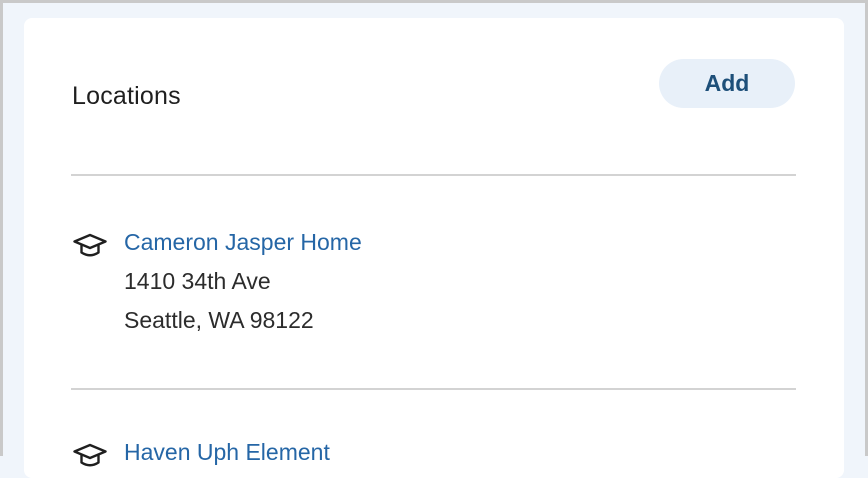 The height and width of the screenshot is (478, 868). What do you see at coordinates (422, 456) in the screenshot?
I see `location-item: Haven Uph Element` at bounding box center [422, 456].